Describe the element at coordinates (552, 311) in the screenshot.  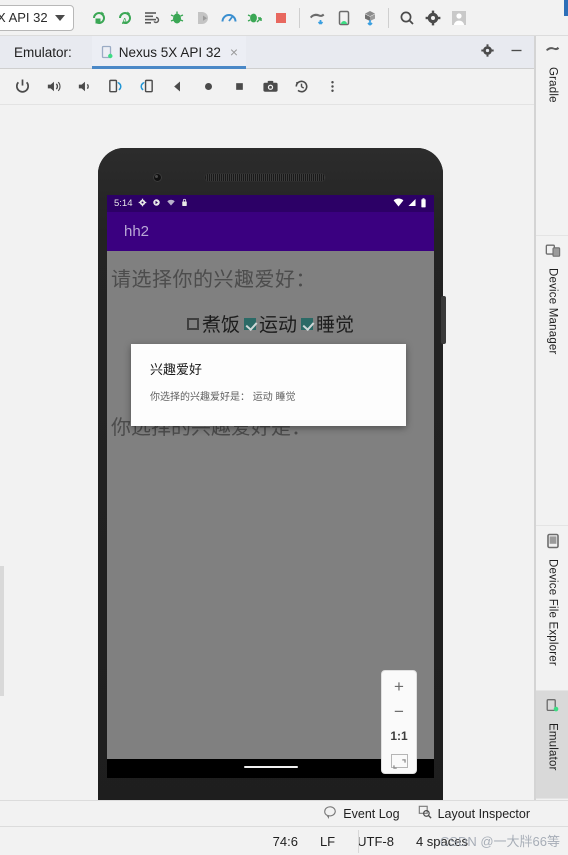
I see `sidebar-label: Device Manager` at that location.